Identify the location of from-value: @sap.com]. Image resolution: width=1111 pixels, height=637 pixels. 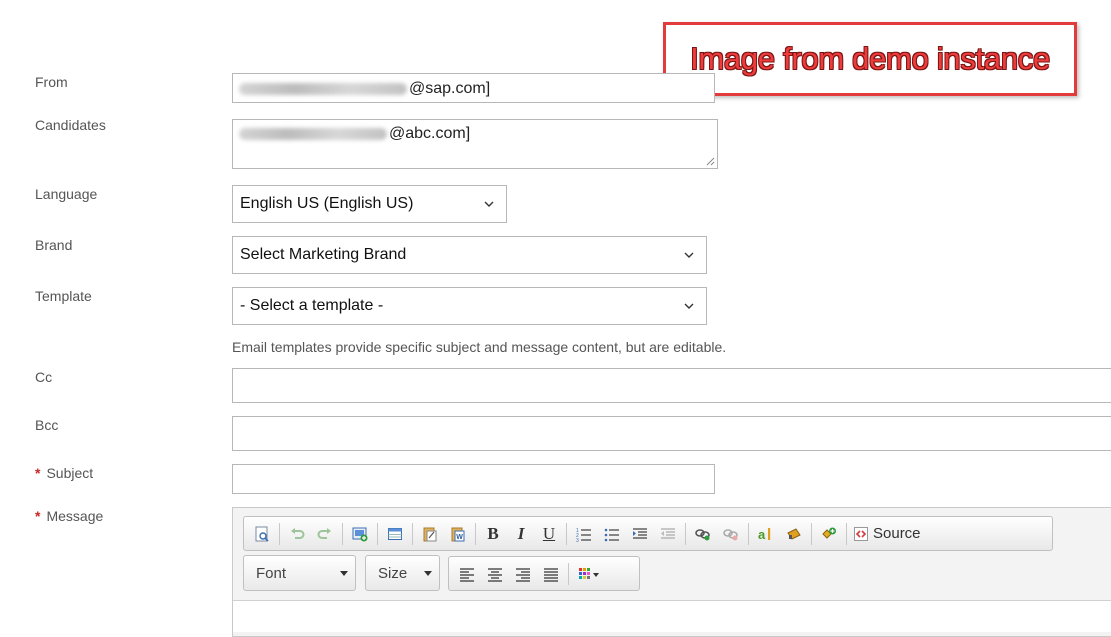
(450, 88).